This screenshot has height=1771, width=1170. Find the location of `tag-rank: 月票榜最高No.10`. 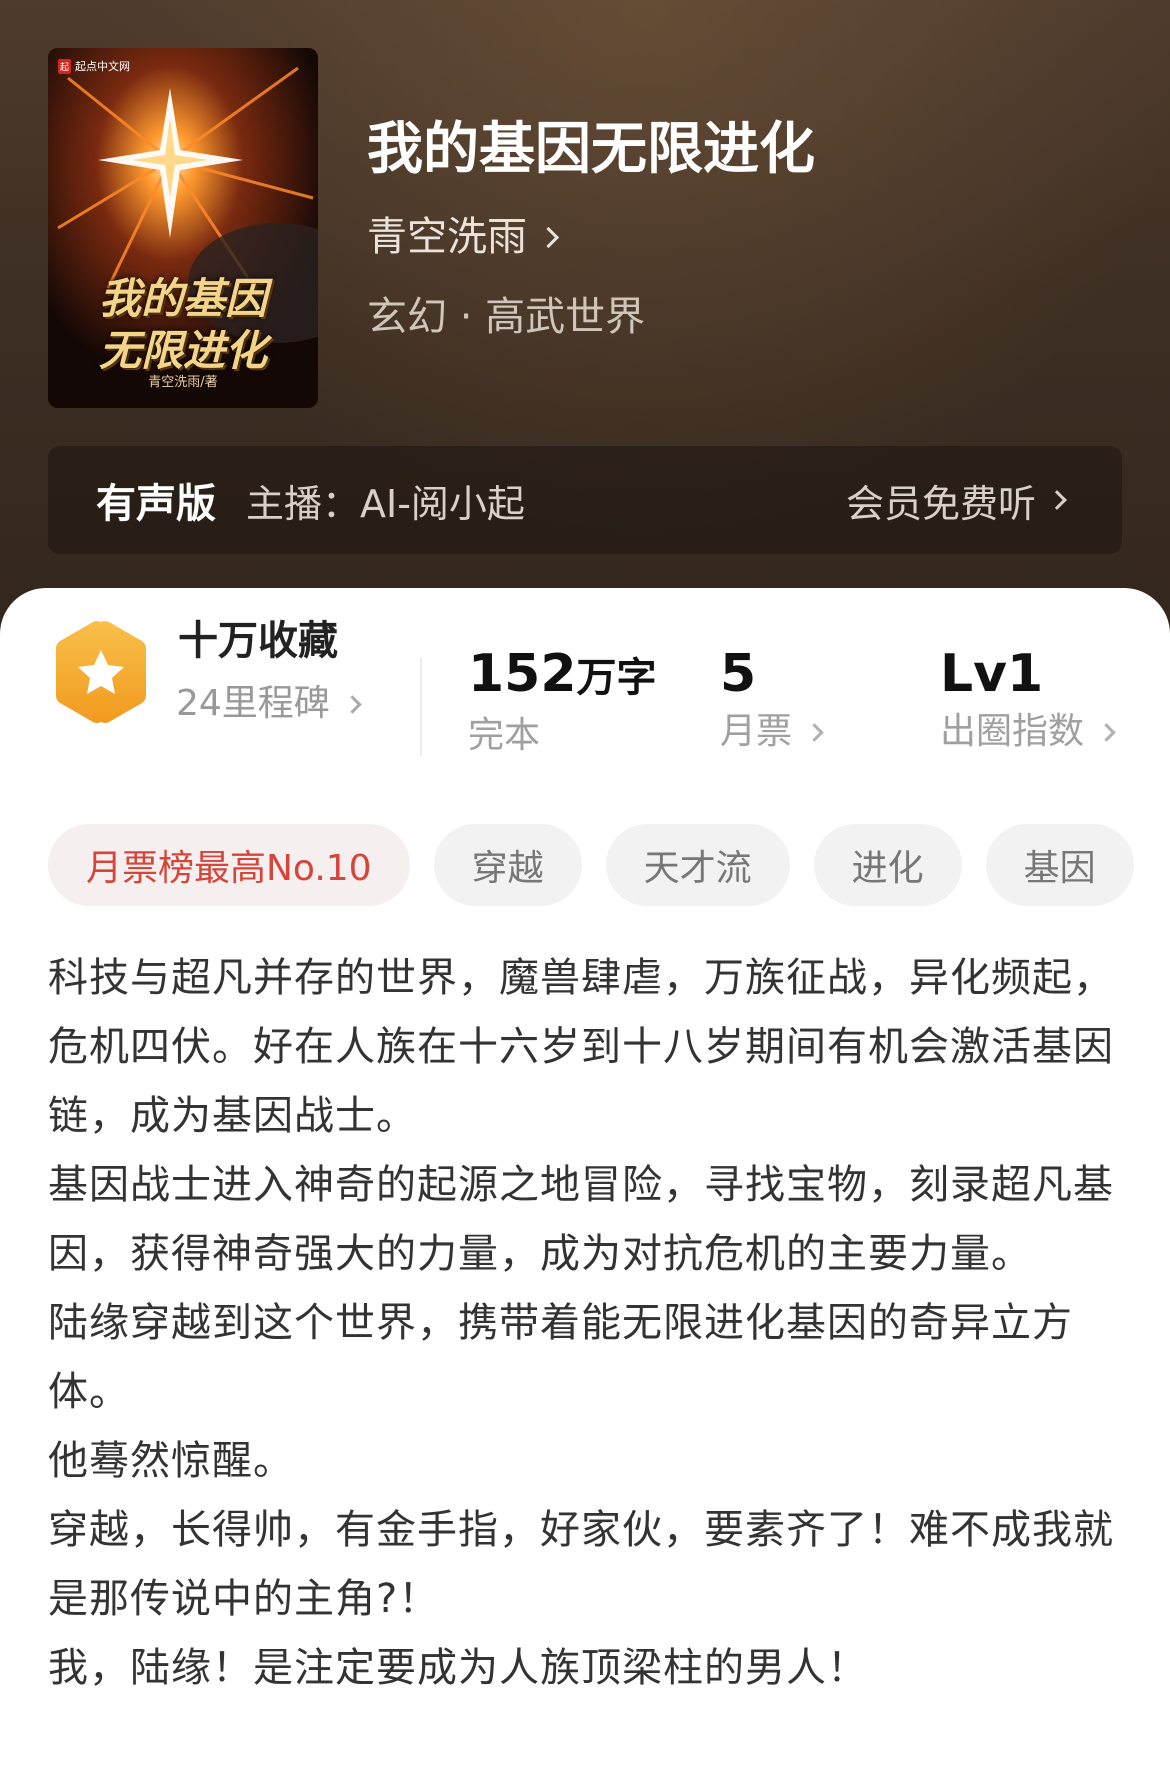

tag-rank: 月票榜最高No.10 is located at coordinates (229, 865).